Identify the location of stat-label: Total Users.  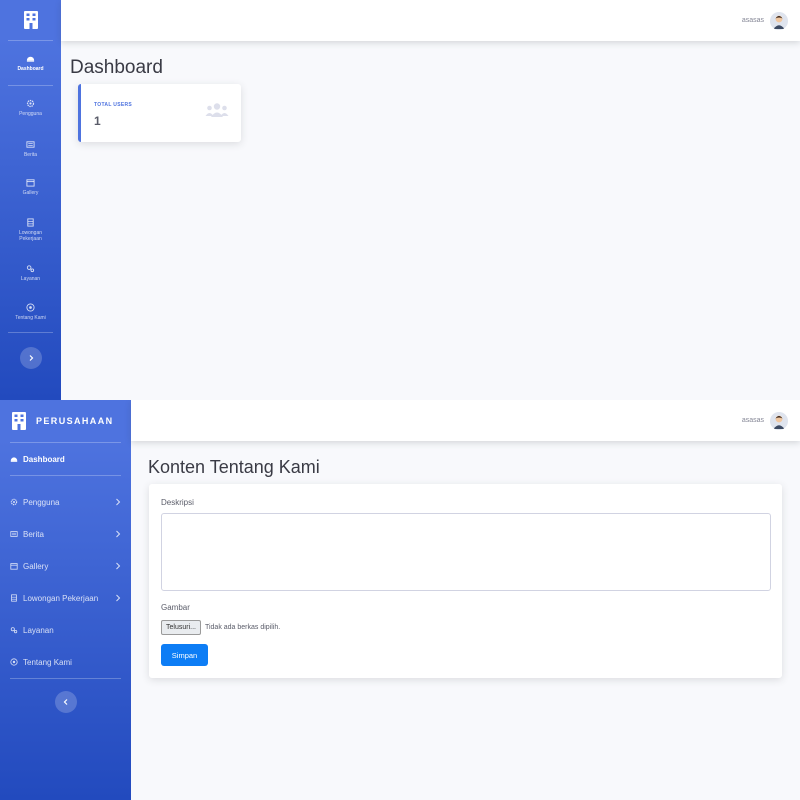
(113, 105).